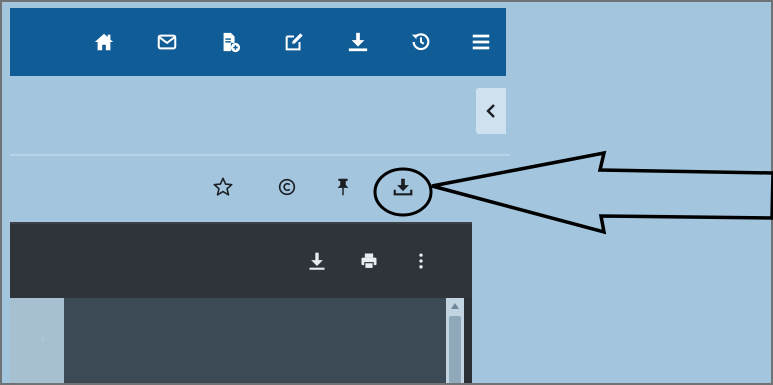 The image size is (773, 385). I want to click on home-button, so click(104, 42).